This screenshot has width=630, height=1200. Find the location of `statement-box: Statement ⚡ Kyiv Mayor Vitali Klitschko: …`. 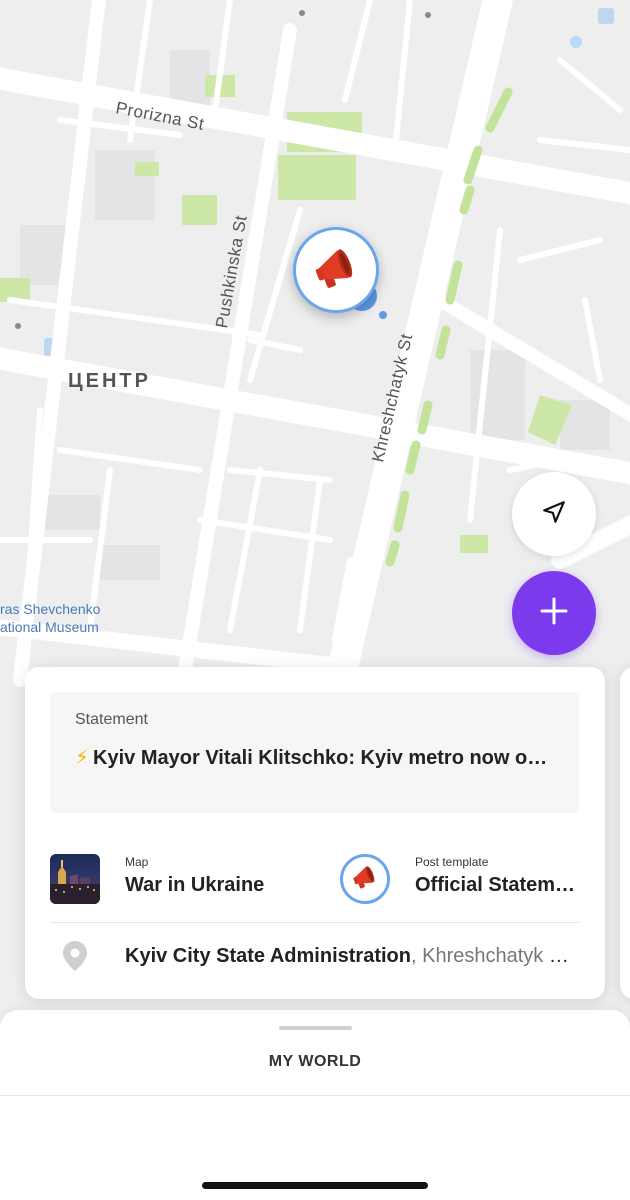

statement-box: Statement ⚡ Kyiv Mayor Vitali Klitschko: … is located at coordinates (314, 752).